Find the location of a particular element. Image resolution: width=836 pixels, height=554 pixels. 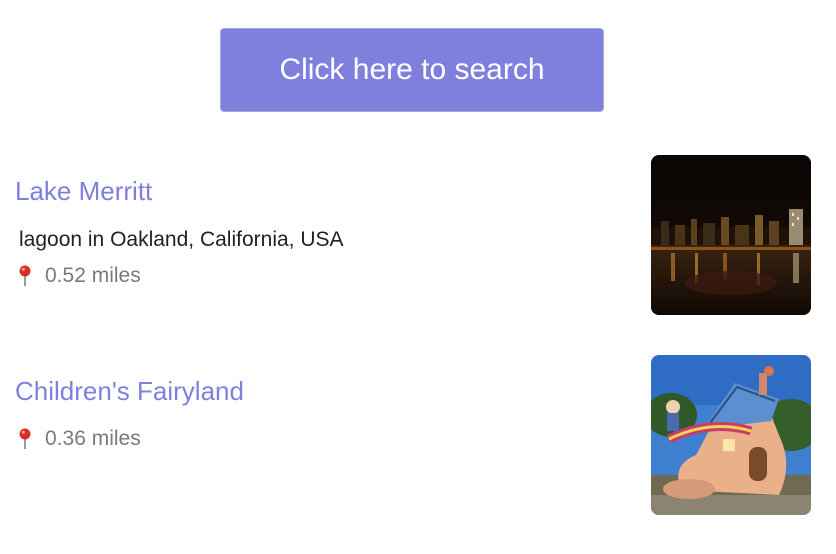

result-title-link: Lake Merritt is located at coordinates (83, 191).